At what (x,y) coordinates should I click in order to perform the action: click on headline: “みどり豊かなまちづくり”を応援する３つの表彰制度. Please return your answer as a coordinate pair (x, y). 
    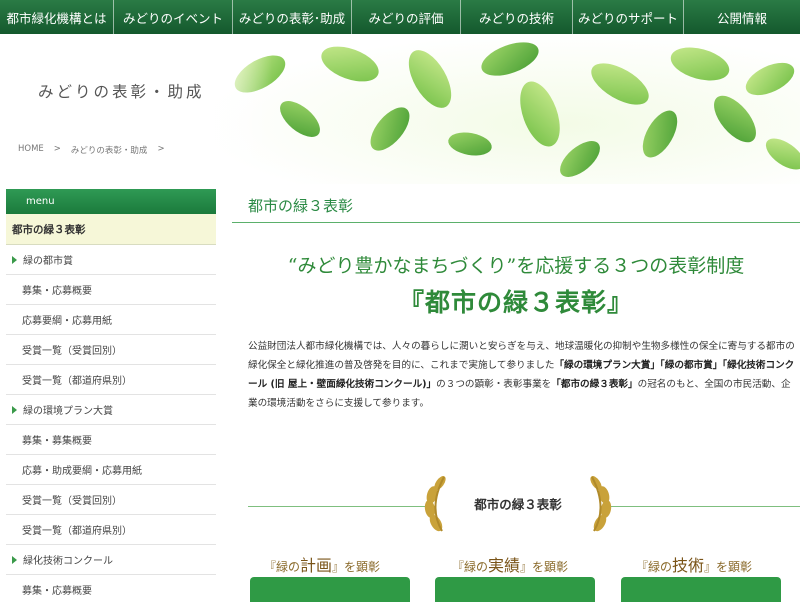
    Looking at the image, I should click on (516, 266).